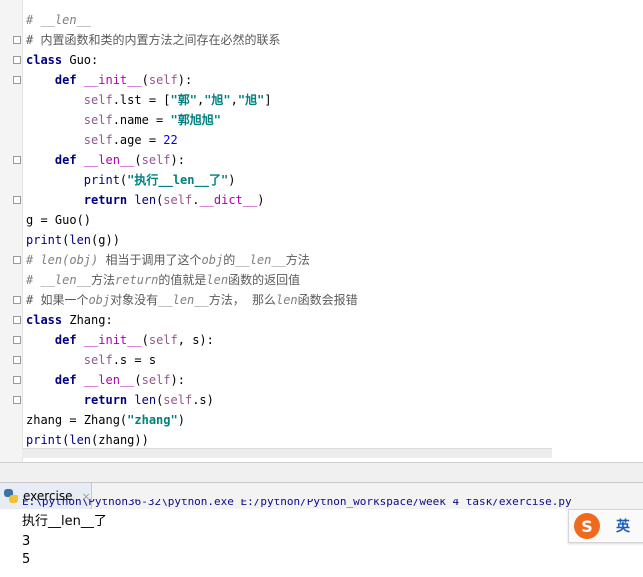  Describe the element at coordinates (170, 140) in the screenshot. I see `code-token: 22` at that location.